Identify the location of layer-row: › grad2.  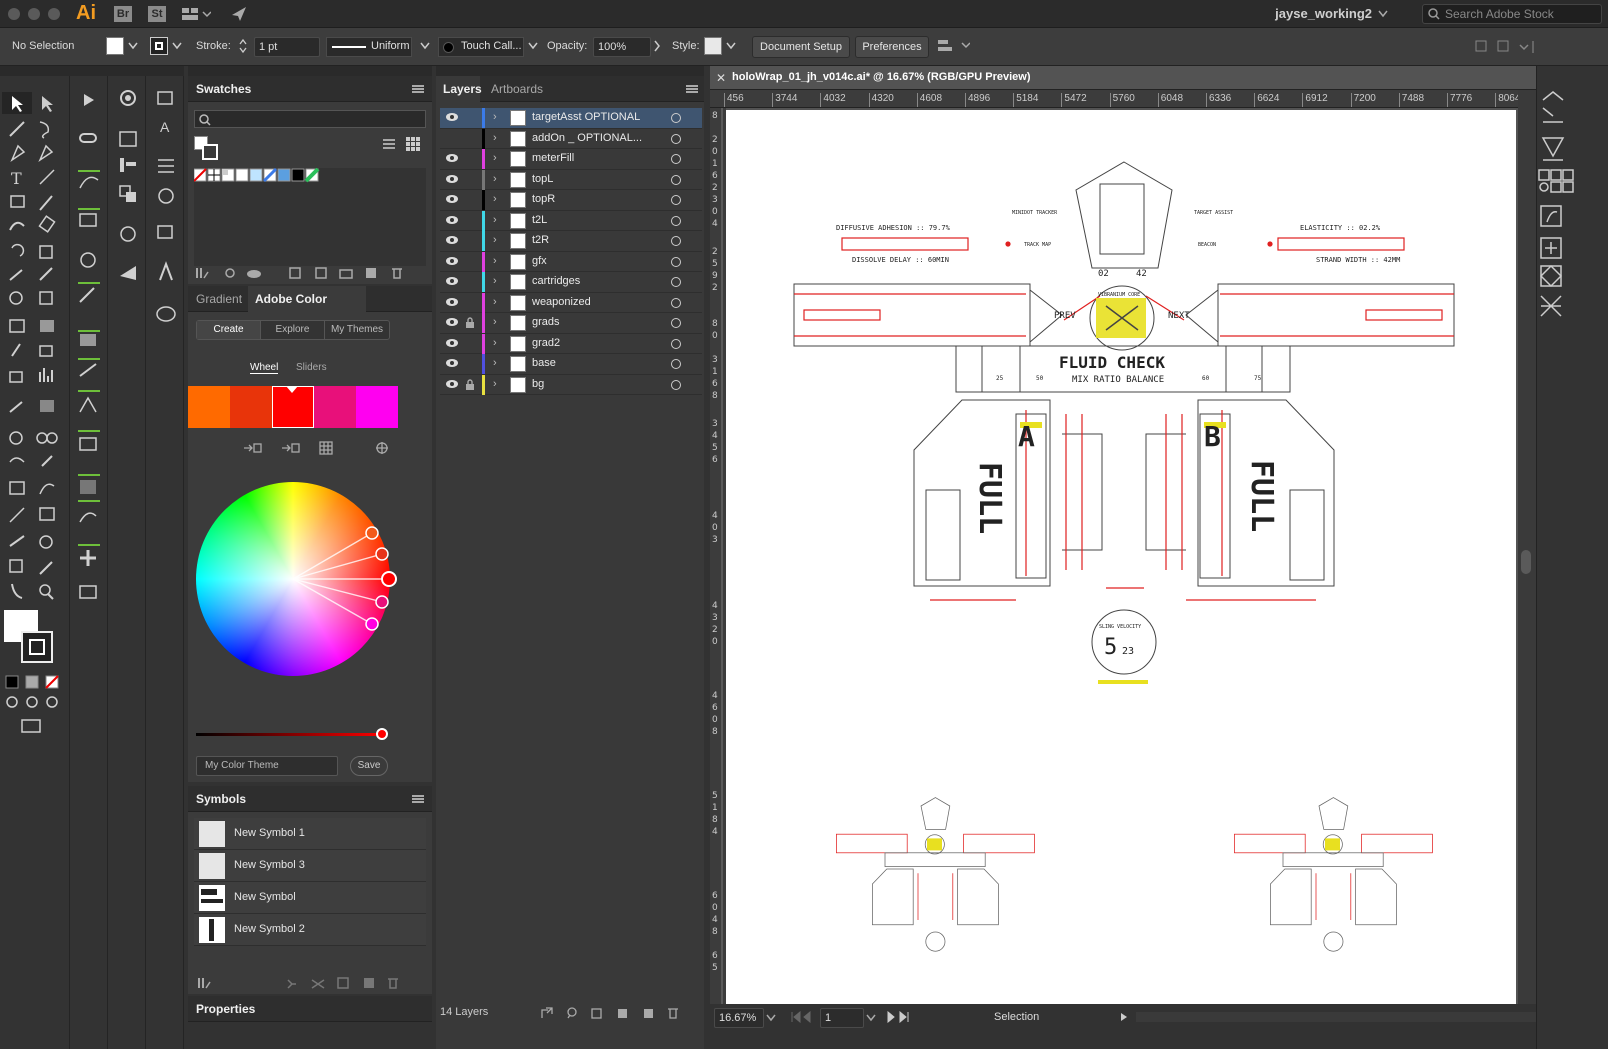
(571, 343).